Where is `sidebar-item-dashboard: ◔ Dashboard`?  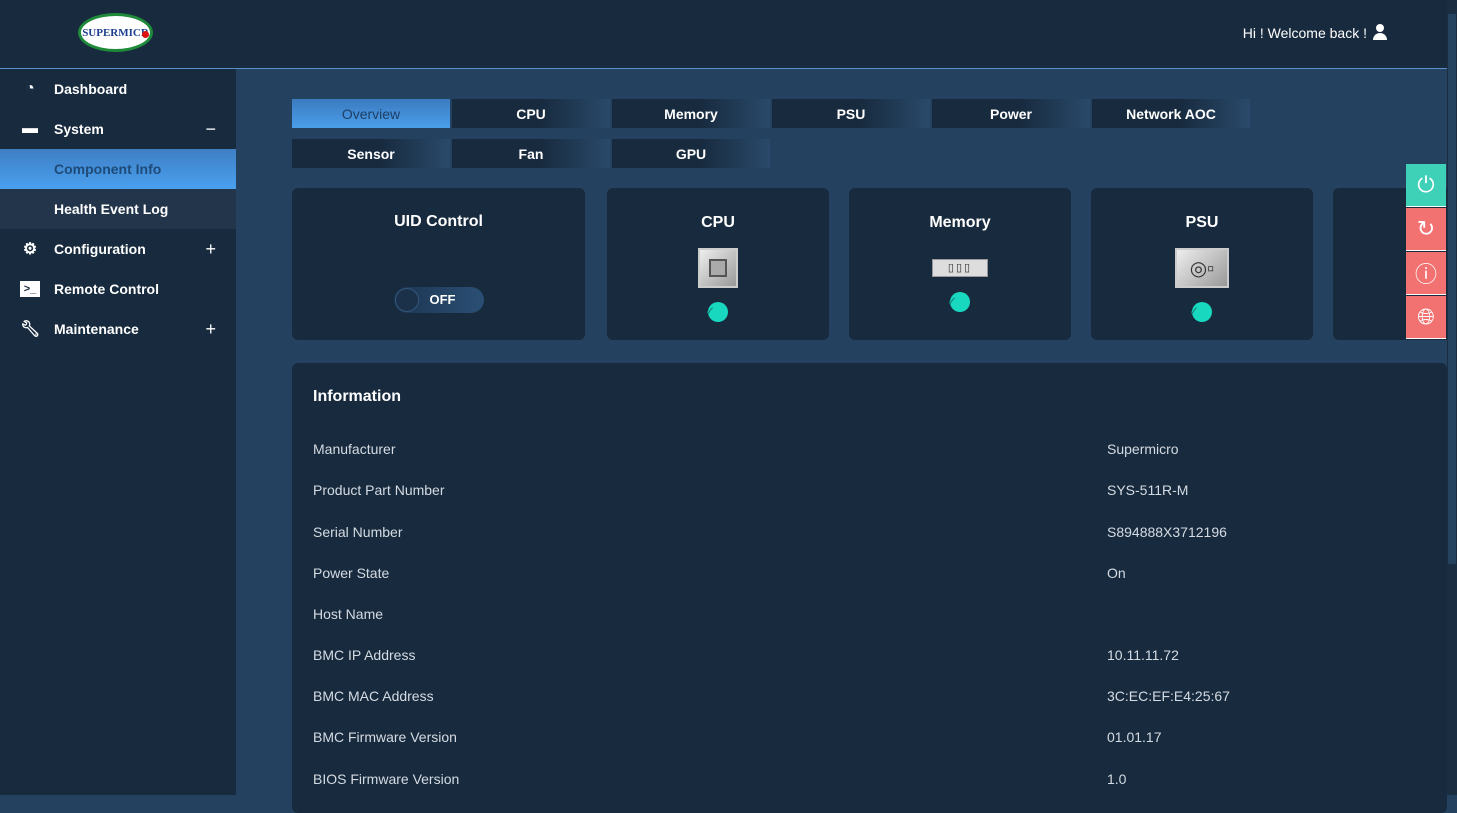
sidebar-item-dashboard: ◔ Dashboard is located at coordinates (118, 89).